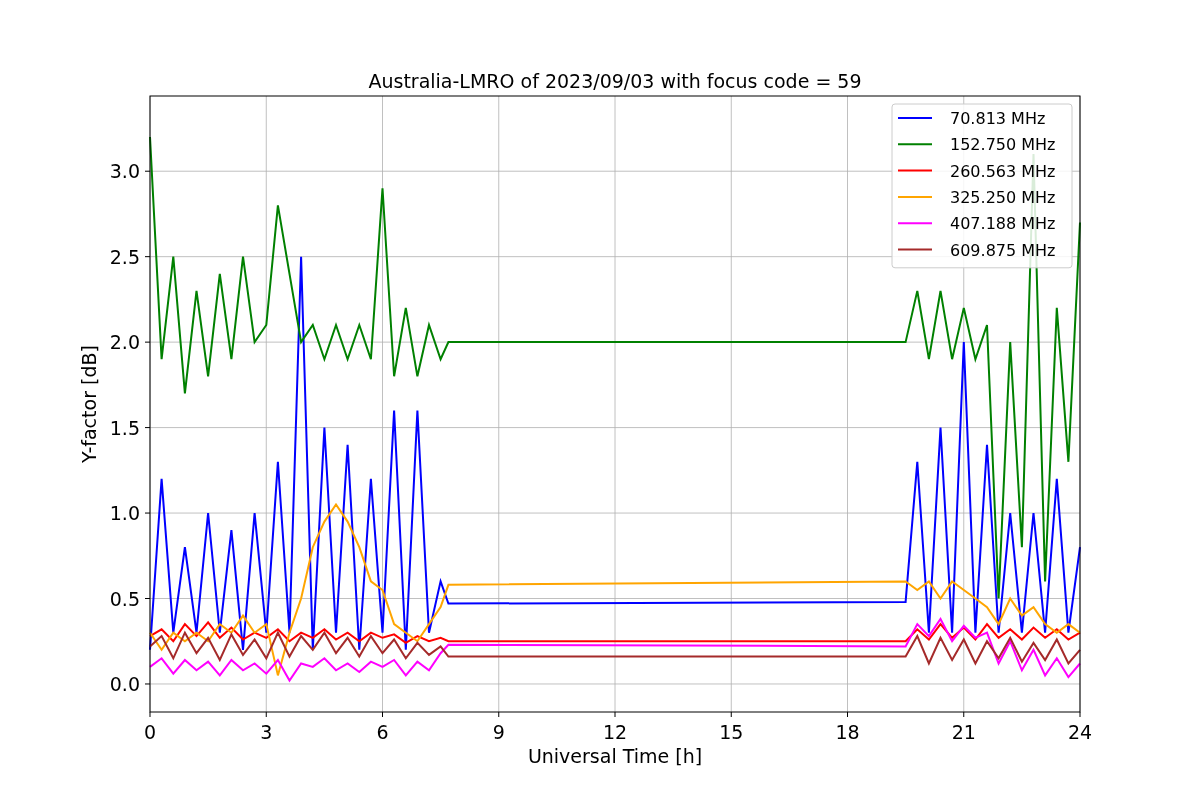 This screenshot has height=800, width=1200. Describe the element at coordinates (124, 256) in the screenshot. I see `tick-label: 2.5` at that location.